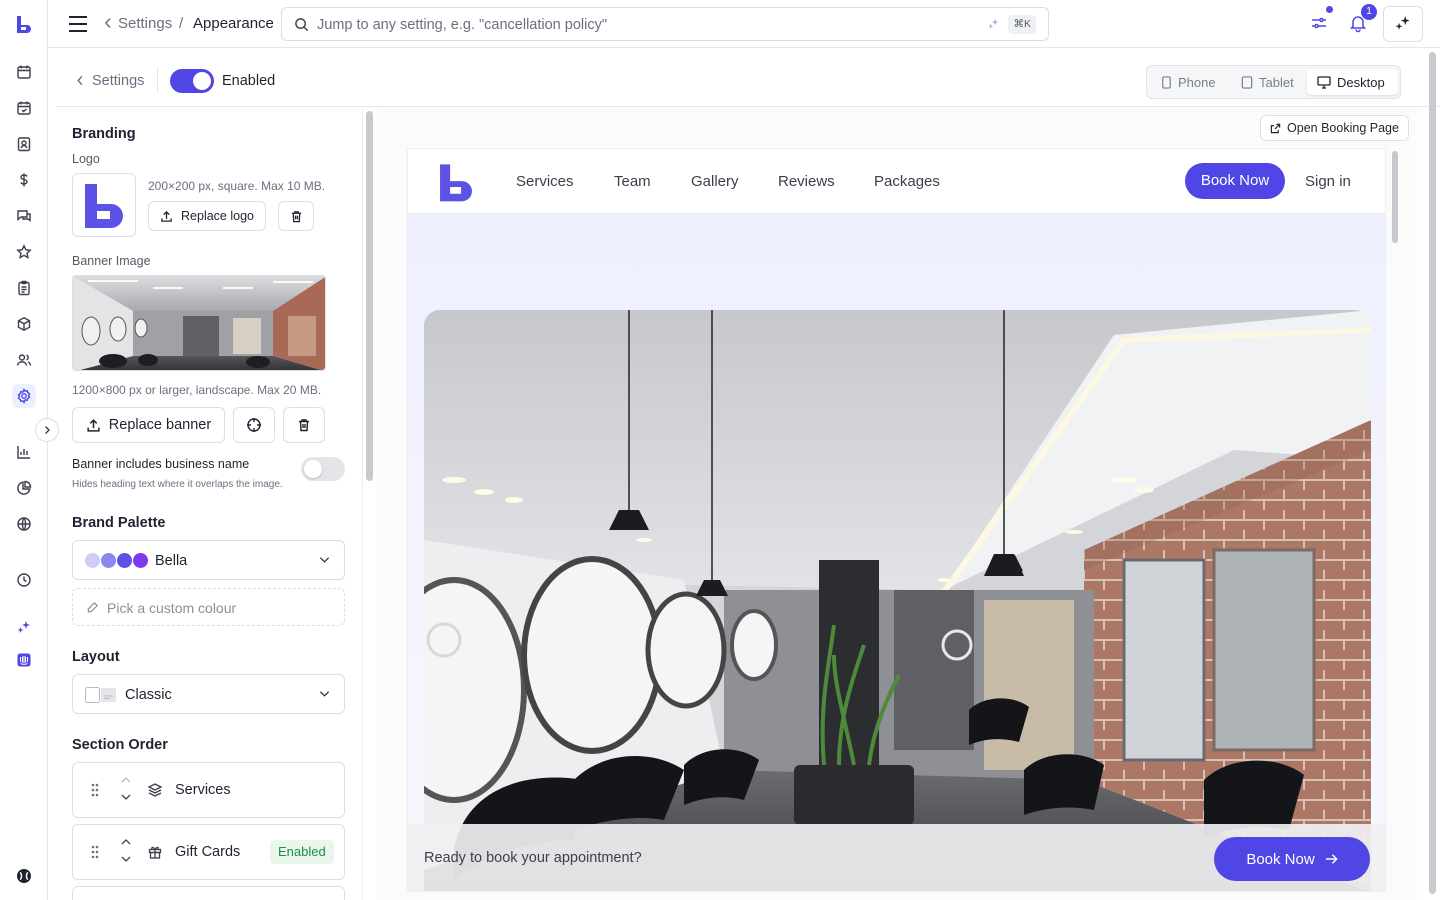 The height and width of the screenshot is (900, 1440). Describe the element at coordinates (208, 790) in the screenshot. I see `section-item-services: Services` at that location.